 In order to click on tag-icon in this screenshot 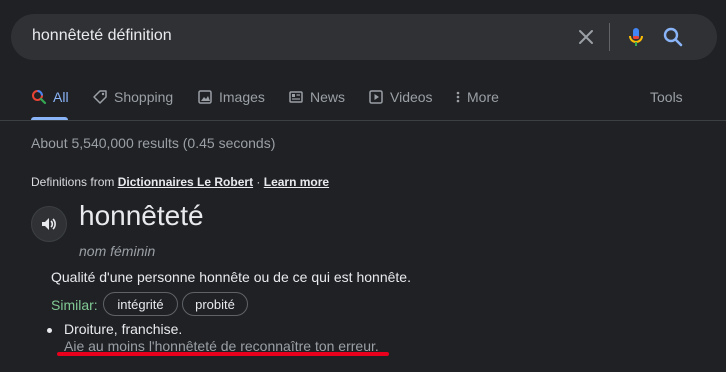, I will do `click(100, 97)`.